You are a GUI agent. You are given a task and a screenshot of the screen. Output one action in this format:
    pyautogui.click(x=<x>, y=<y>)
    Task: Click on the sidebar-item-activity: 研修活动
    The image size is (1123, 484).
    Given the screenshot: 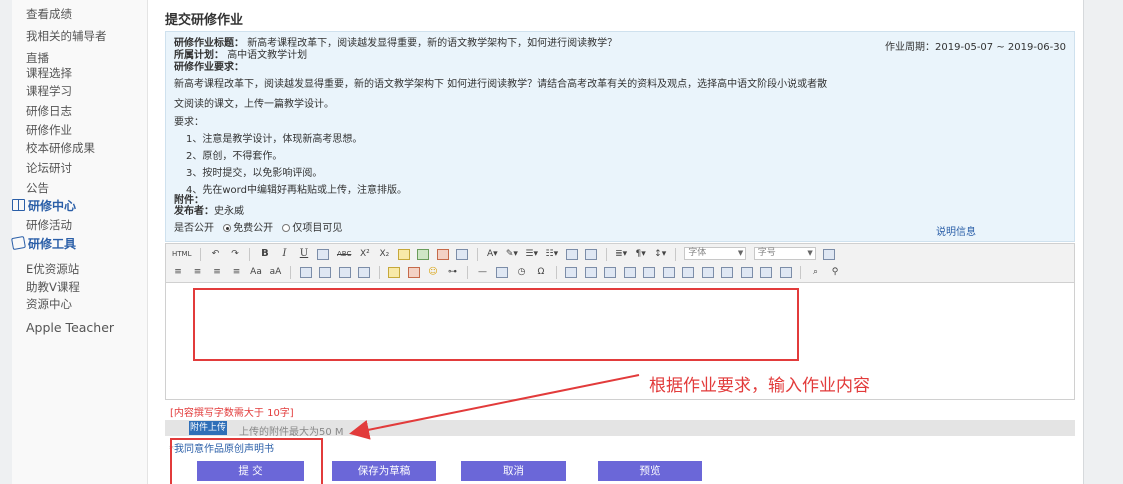 What is the action you would take?
    pyautogui.click(x=49, y=225)
    